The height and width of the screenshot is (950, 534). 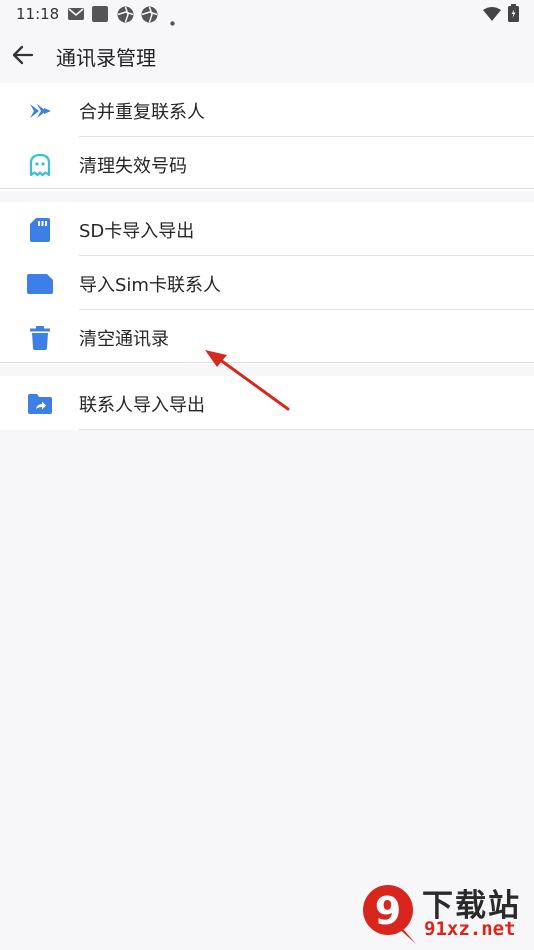 What do you see at coordinates (388, 911) in the screenshot?
I see `watermark-logo-text: 9` at bounding box center [388, 911].